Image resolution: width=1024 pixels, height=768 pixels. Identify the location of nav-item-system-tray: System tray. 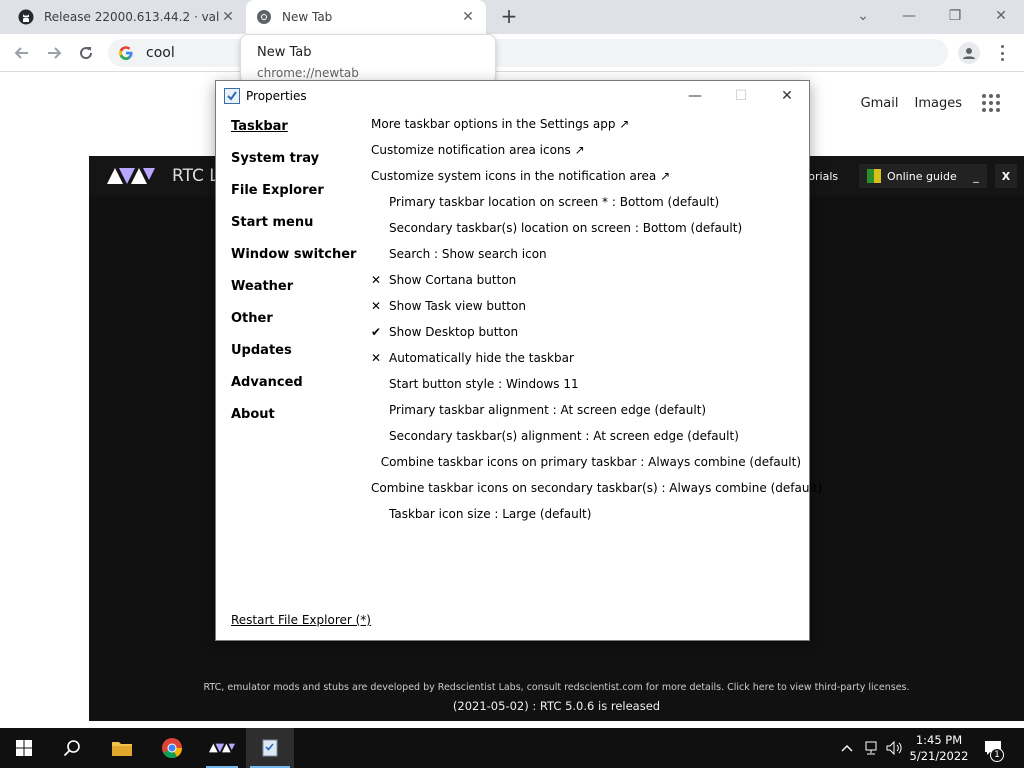
(298, 167).